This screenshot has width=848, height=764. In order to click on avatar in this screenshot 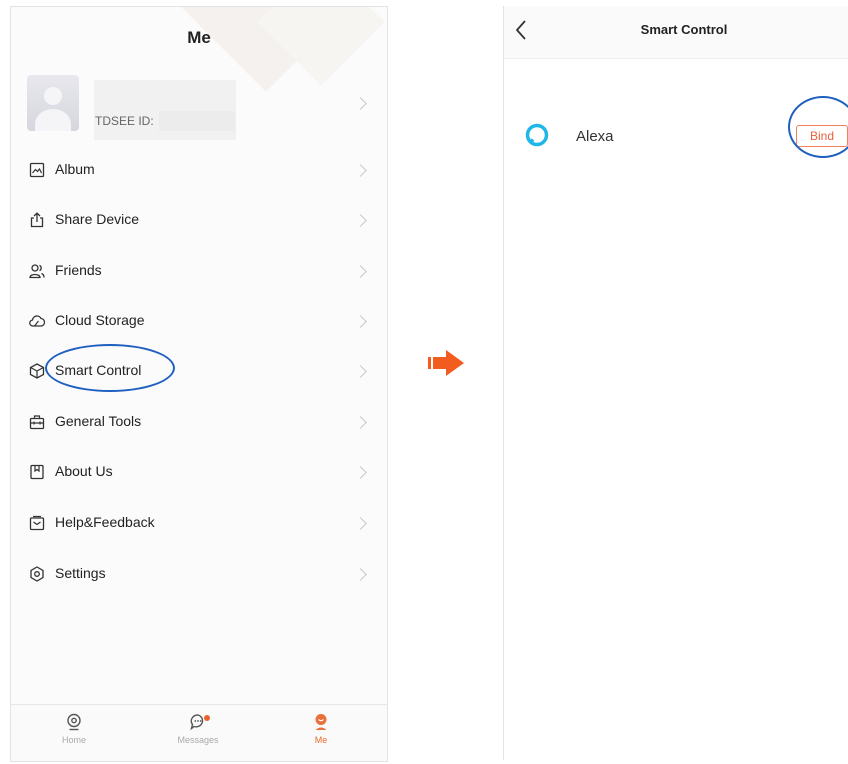, I will do `click(53, 103)`.